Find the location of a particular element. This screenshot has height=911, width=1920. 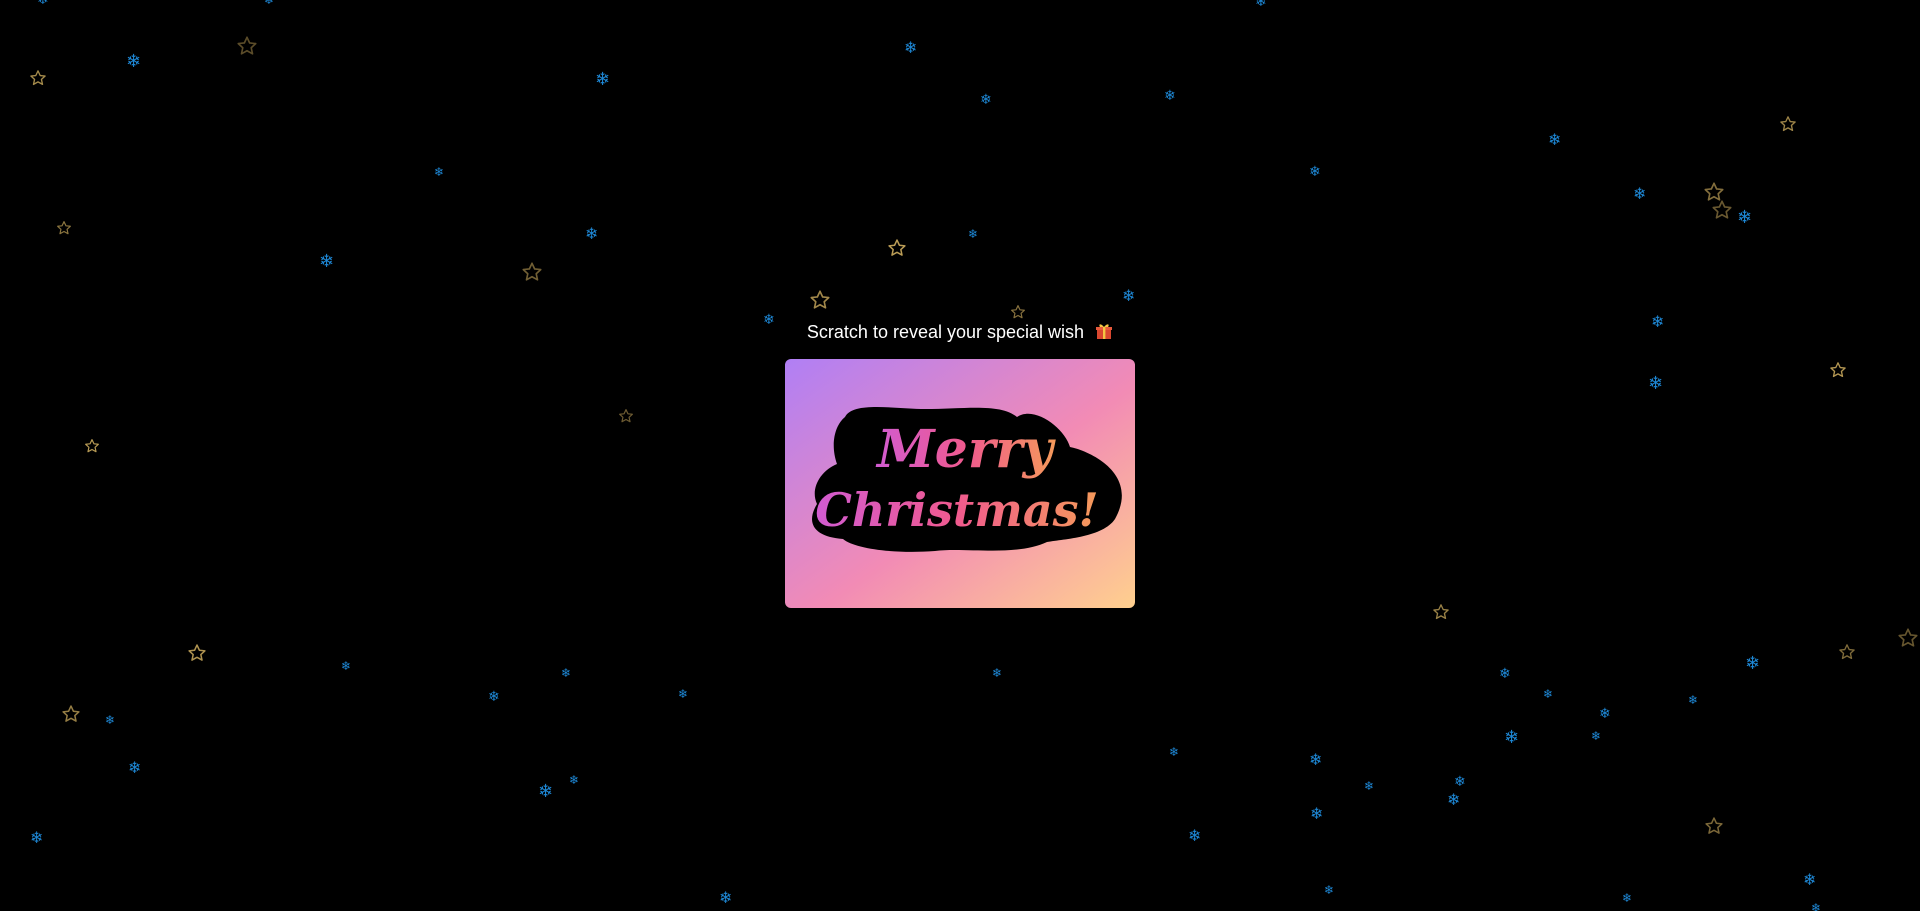

instruction-text: Scratch to reveal your special wish is located at coordinates (960, 333).